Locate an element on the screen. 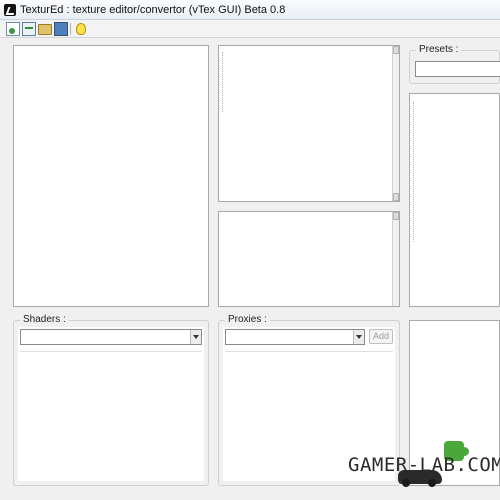 This screenshot has width=500, height=500. shaders-group: Shaders : is located at coordinates (111, 400).